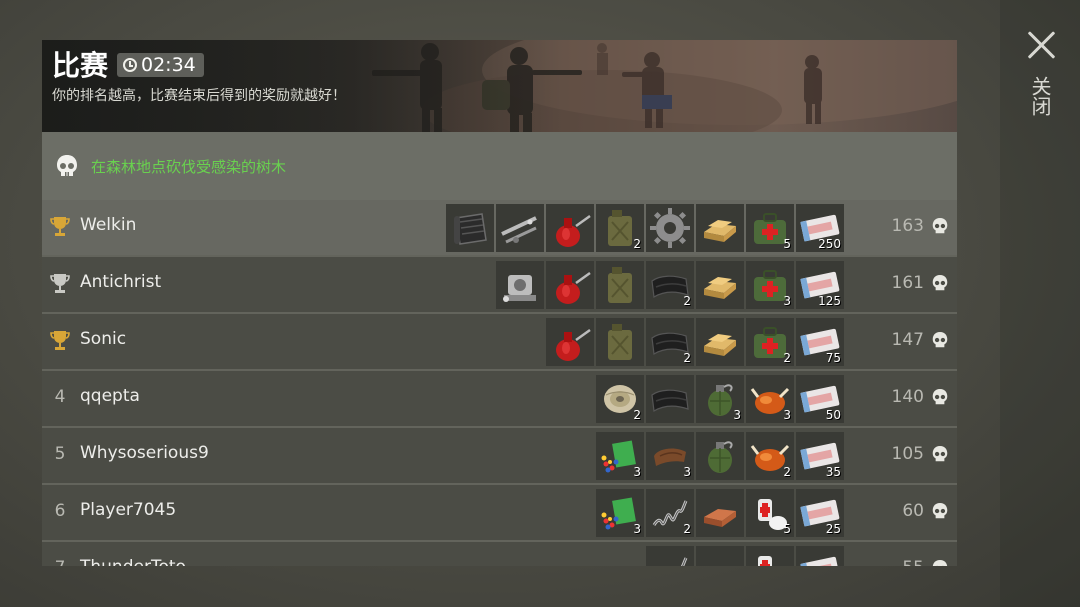  I want to click on reward-items: 2 3 125, so click(670, 285).